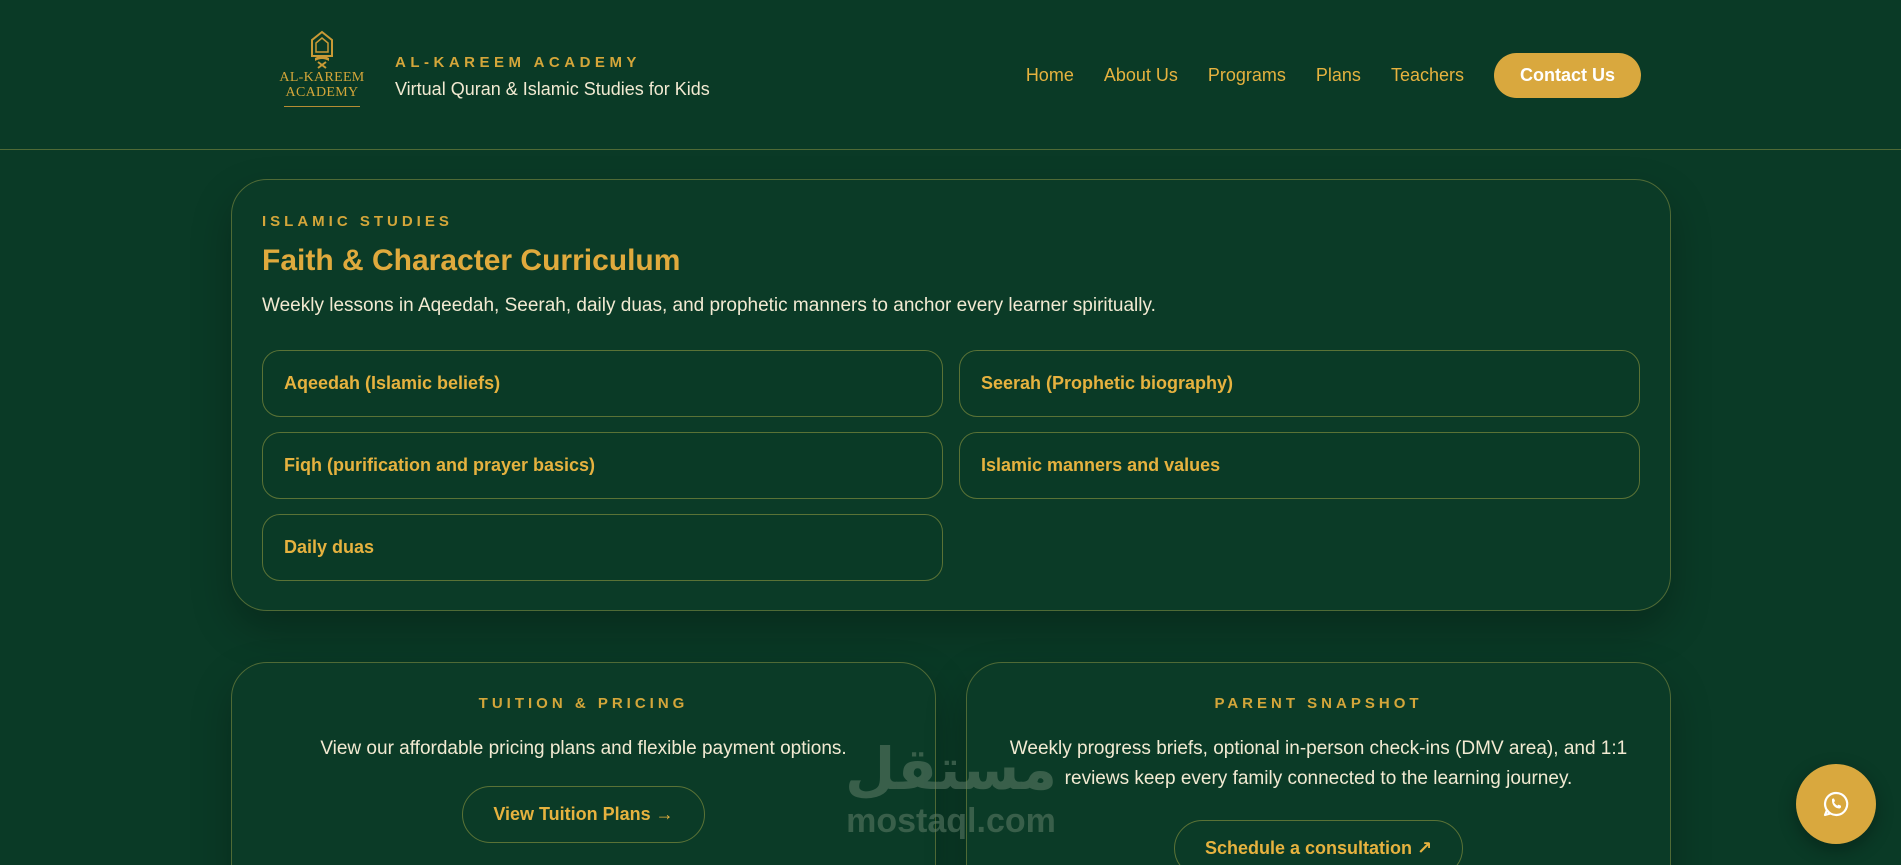 This screenshot has width=1901, height=865. Describe the element at coordinates (1427, 75) in the screenshot. I see `nav-teachers: Teachers` at that location.